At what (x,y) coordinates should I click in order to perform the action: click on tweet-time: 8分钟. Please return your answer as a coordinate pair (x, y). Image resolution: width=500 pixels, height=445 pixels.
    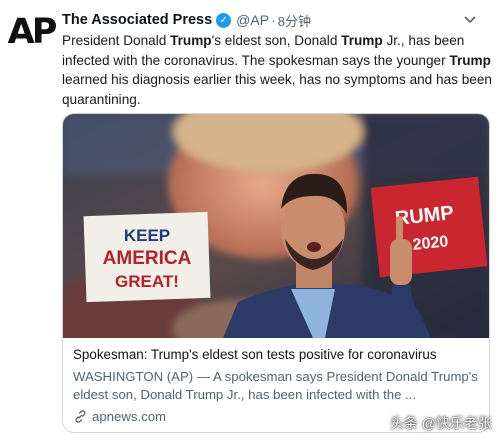
    Looking at the image, I should click on (294, 20).